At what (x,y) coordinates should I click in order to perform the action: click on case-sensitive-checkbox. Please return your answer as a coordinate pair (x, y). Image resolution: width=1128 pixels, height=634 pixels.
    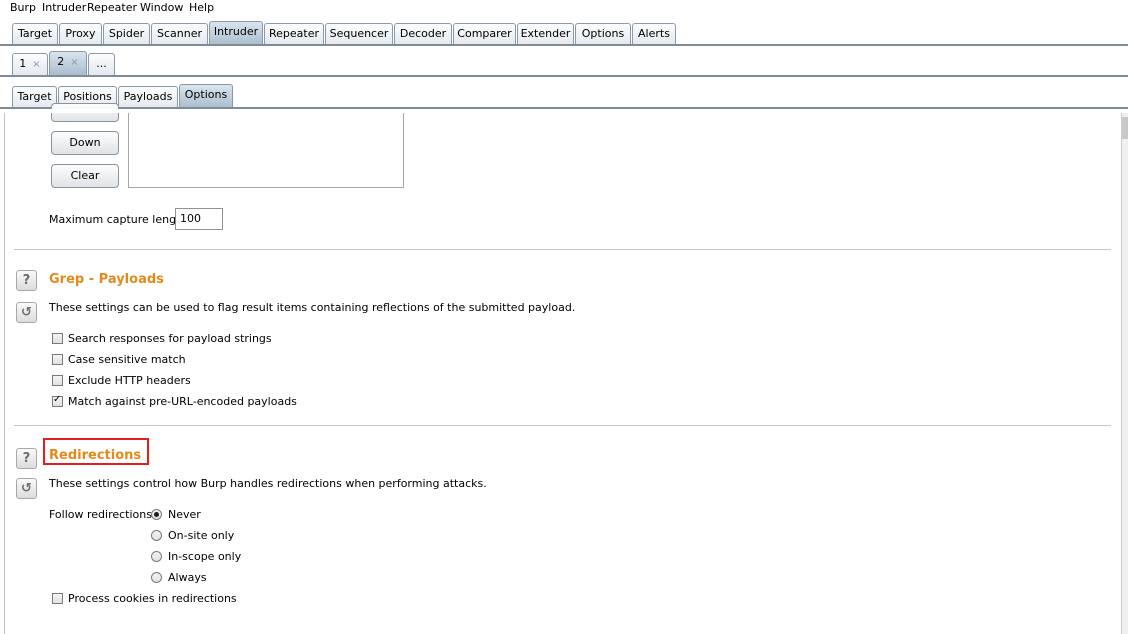
    Looking at the image, I should click on (57, 359).